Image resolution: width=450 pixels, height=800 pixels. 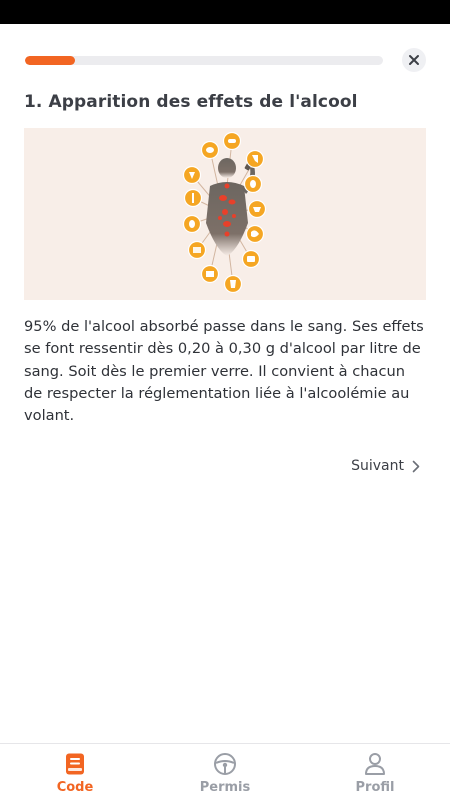 What do you see at coordinates (377, 466) in the screenshot?
I see `next-button-label: Suivant` at bounding box center [377, 466].